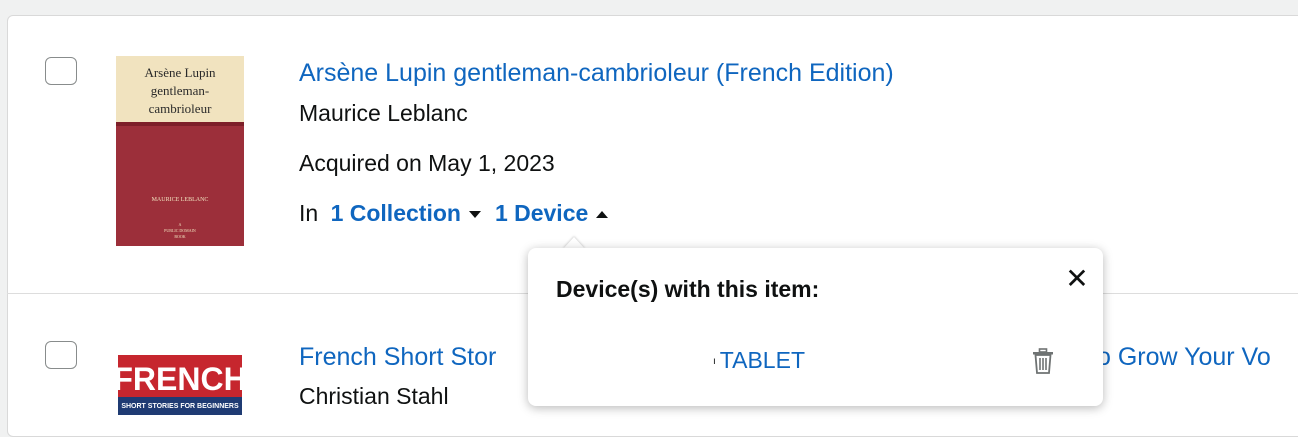 The image size is (1298, 437). I want to click on item-membership-line: In 1 Collection 1 Device, so click(454, 213).